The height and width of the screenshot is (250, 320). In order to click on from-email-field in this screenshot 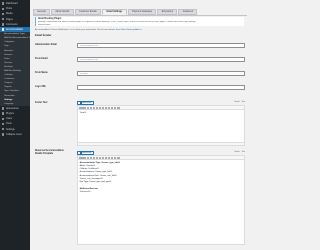, I will do `click(161, 59)`.